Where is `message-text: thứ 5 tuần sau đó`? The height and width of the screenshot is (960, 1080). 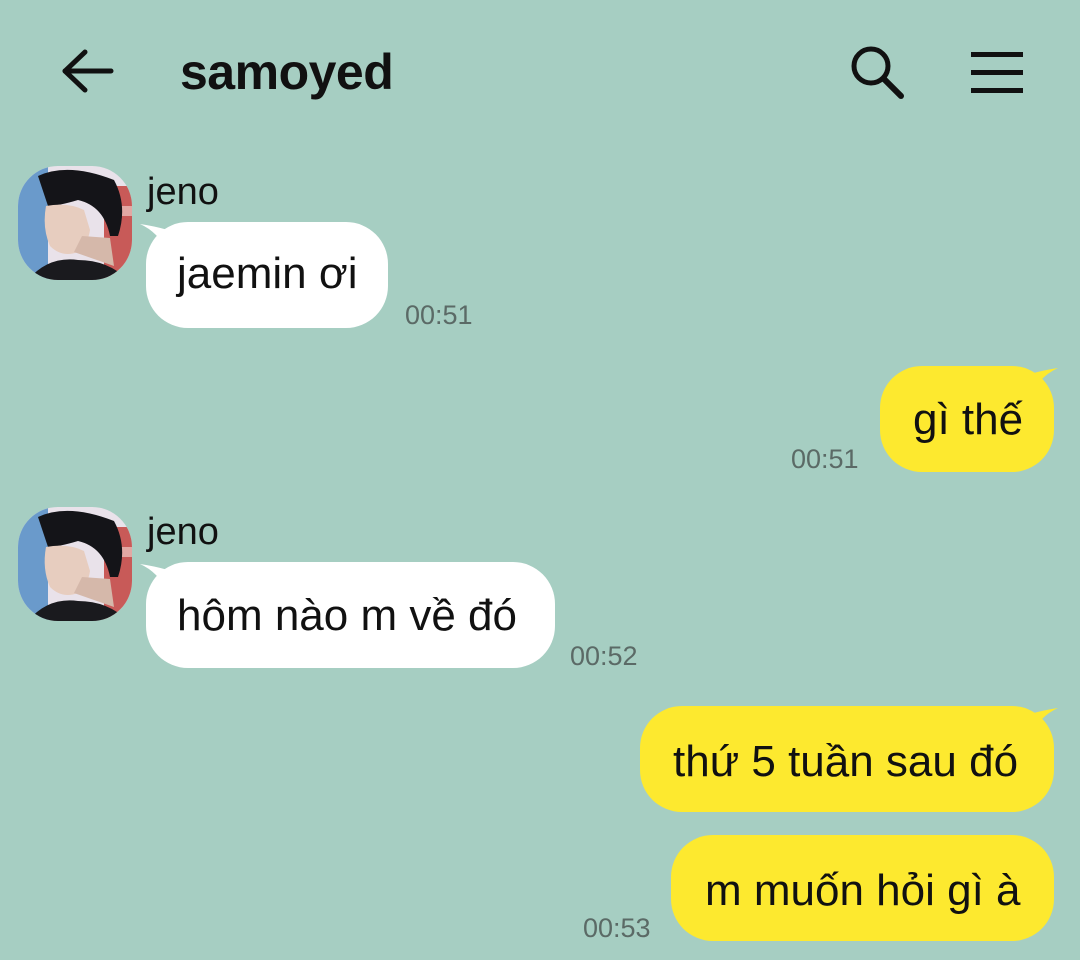
message-text: thứ 5 tuần sau đó is located at coordinates (846, 761).